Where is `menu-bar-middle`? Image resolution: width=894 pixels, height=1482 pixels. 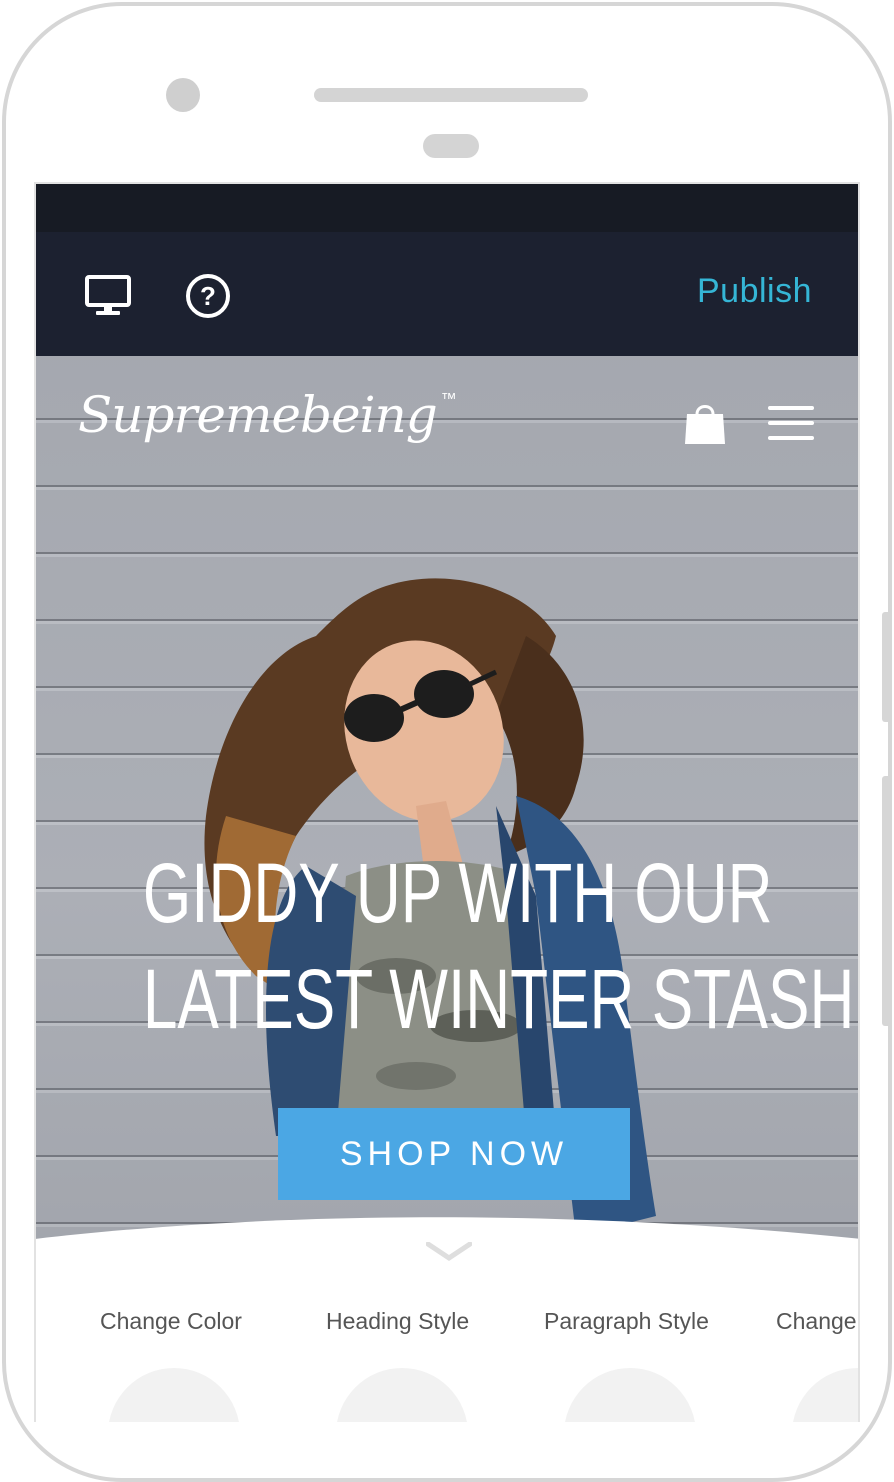 menu-bar-middle is located at coordinates (791, 423).